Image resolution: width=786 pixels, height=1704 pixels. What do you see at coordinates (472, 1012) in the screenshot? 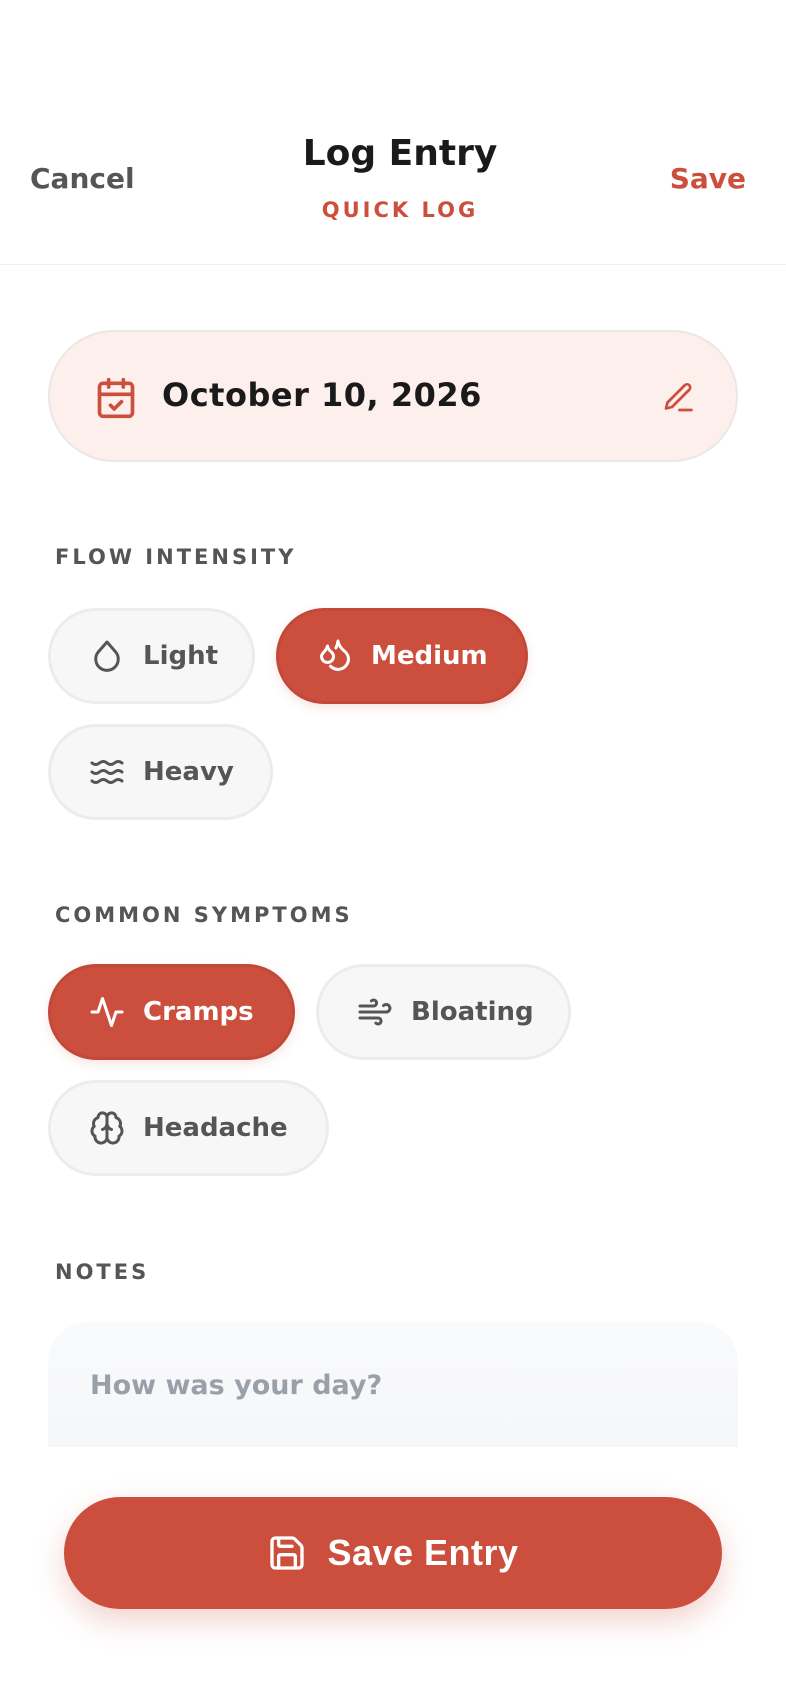
I see `chip-label: Bloating` at bounding box center [472, 1012].